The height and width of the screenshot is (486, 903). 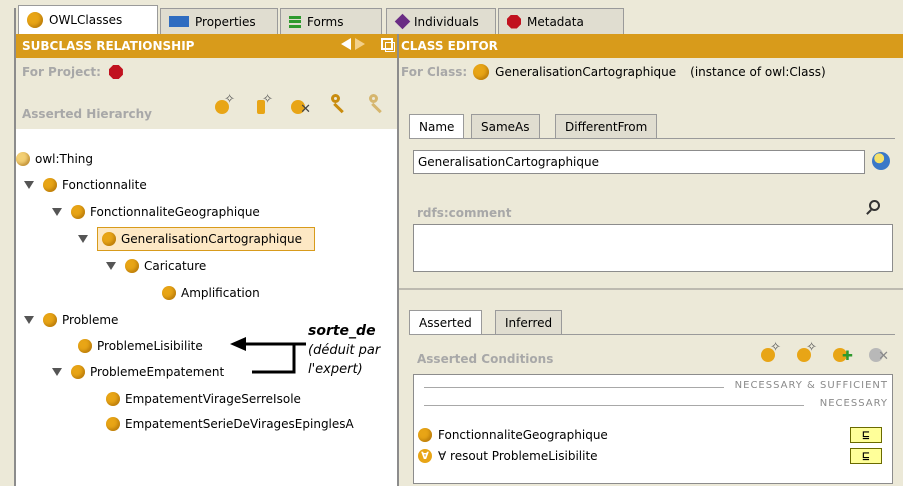 I want to click on globe-icon, so click(x=881, y=161).